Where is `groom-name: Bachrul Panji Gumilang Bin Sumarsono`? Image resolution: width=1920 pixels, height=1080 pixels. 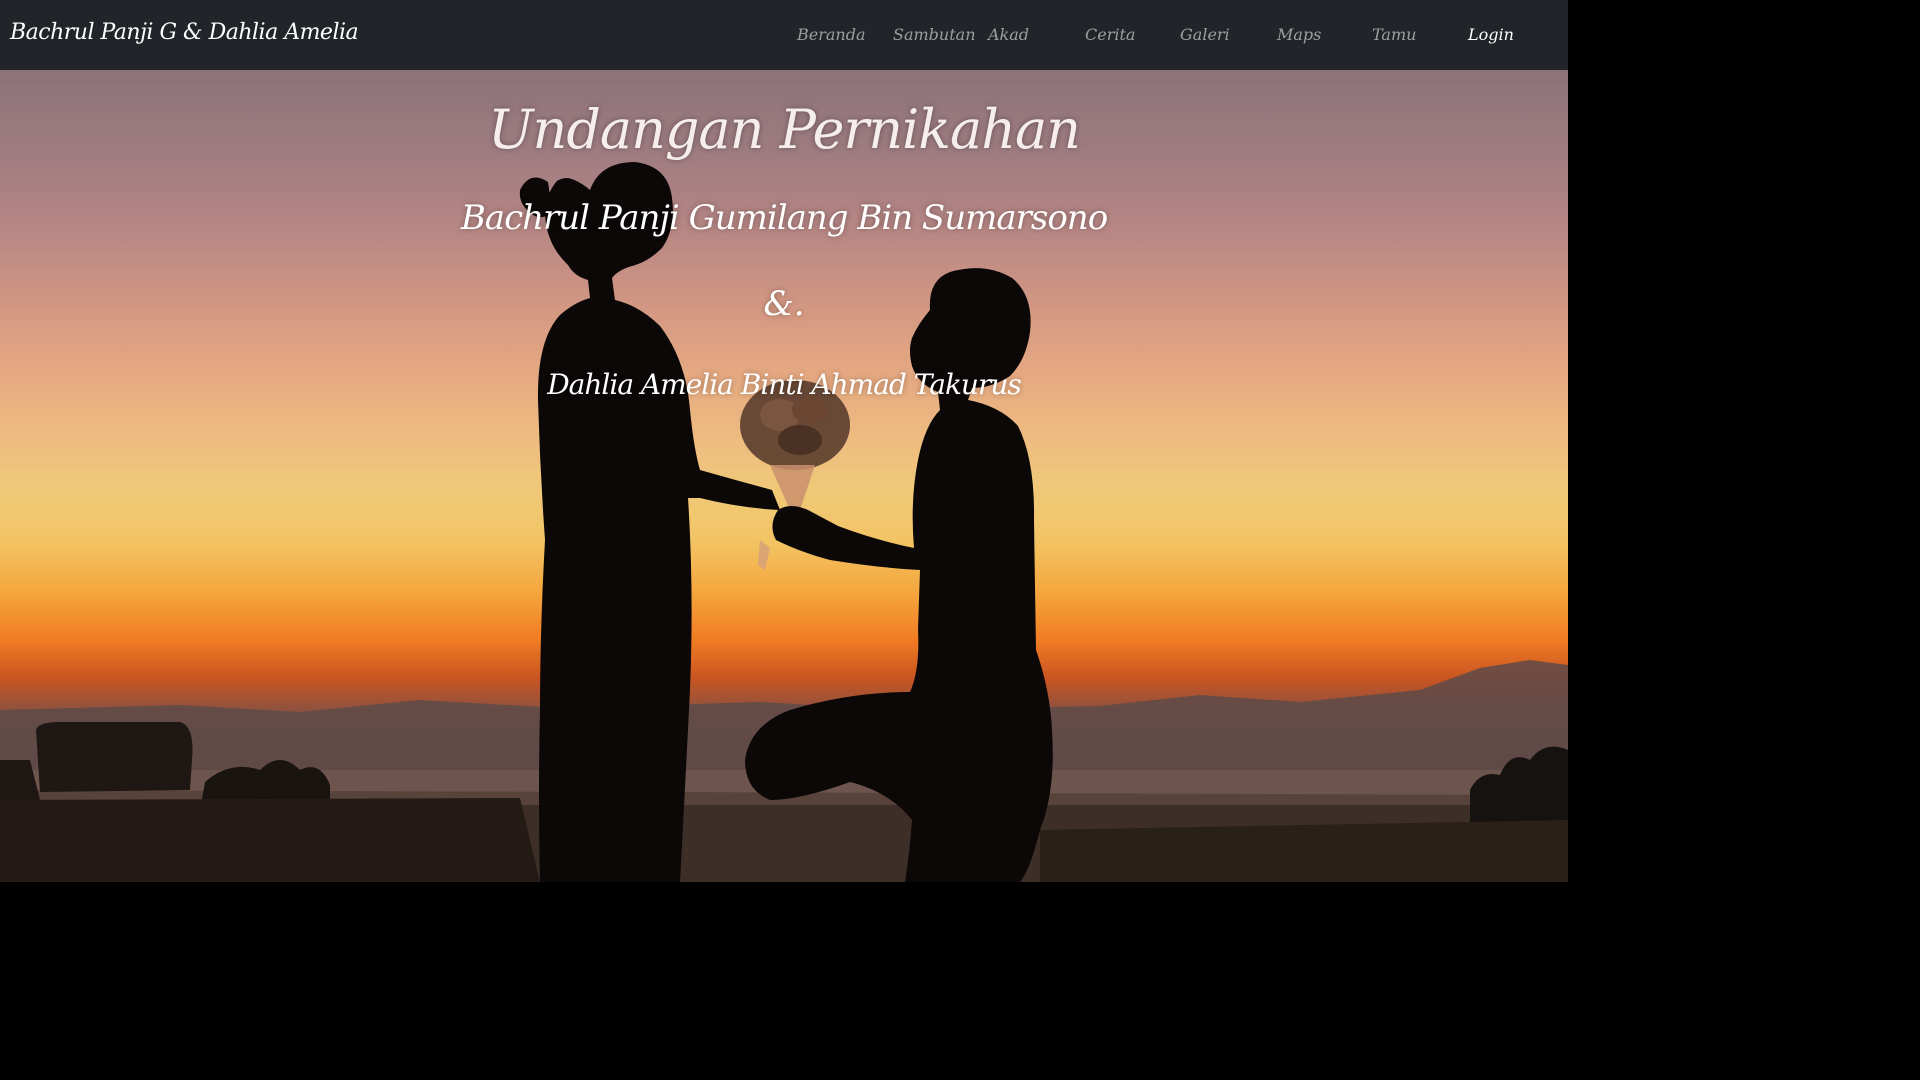
groom-name: Bachrul Panji Gumilang Bin Sumarsono is located at coordinates (784, 218).